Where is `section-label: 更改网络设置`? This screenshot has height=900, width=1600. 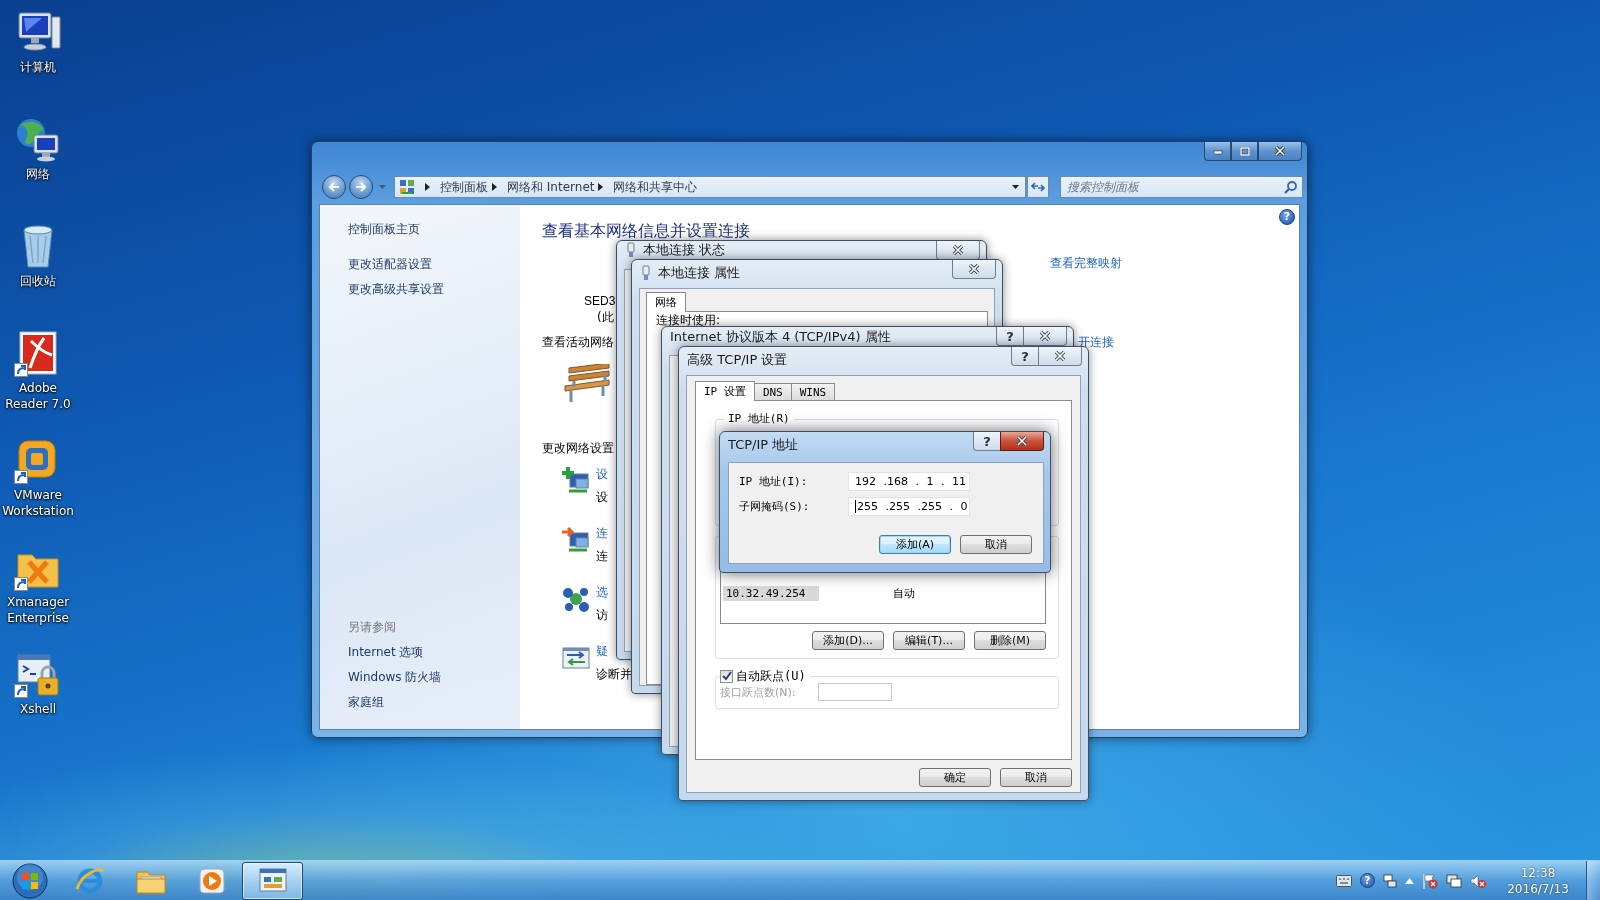 section-label: 更改网络设置 is located at coordinates (578, 448).